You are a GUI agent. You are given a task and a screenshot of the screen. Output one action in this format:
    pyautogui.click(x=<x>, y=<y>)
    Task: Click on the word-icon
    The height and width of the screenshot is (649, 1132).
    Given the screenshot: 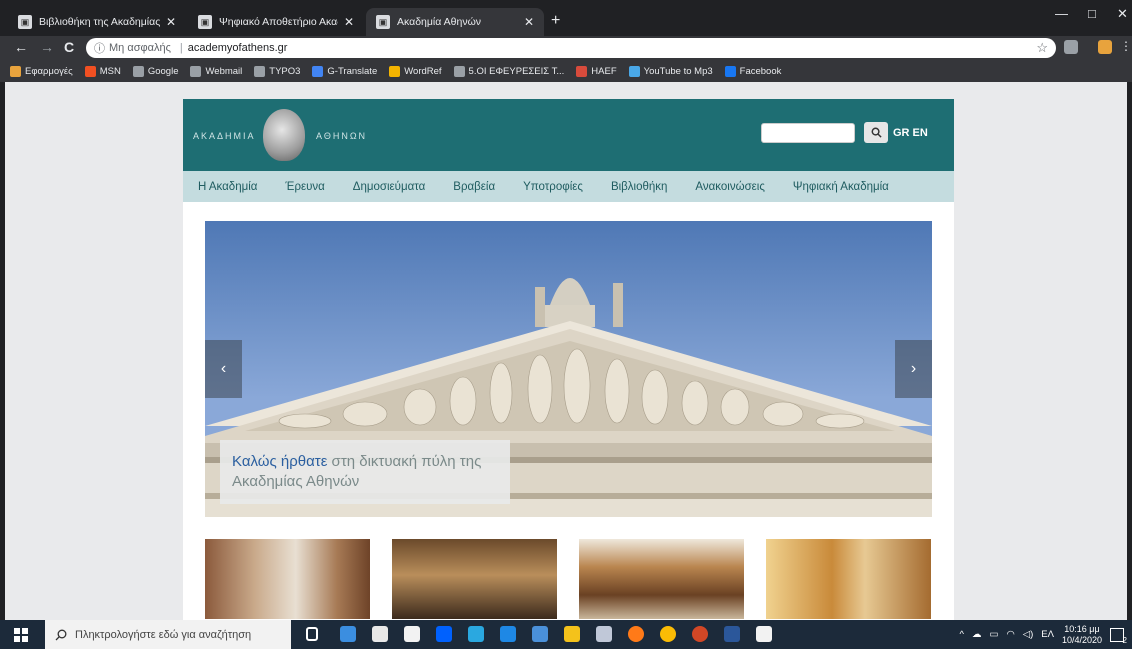 What is the action you would take?
    pyautogui.click(x=732, y=634)
    